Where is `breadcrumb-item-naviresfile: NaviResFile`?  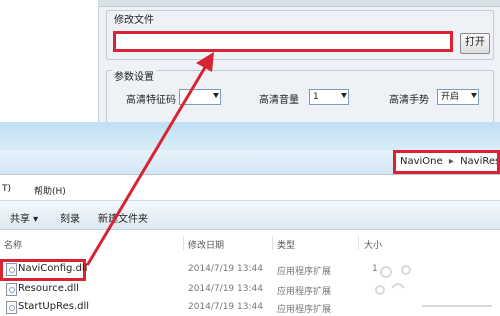 breadcrumb-item-naviresfile: NaviResFile is located at coordinates (478, 161).